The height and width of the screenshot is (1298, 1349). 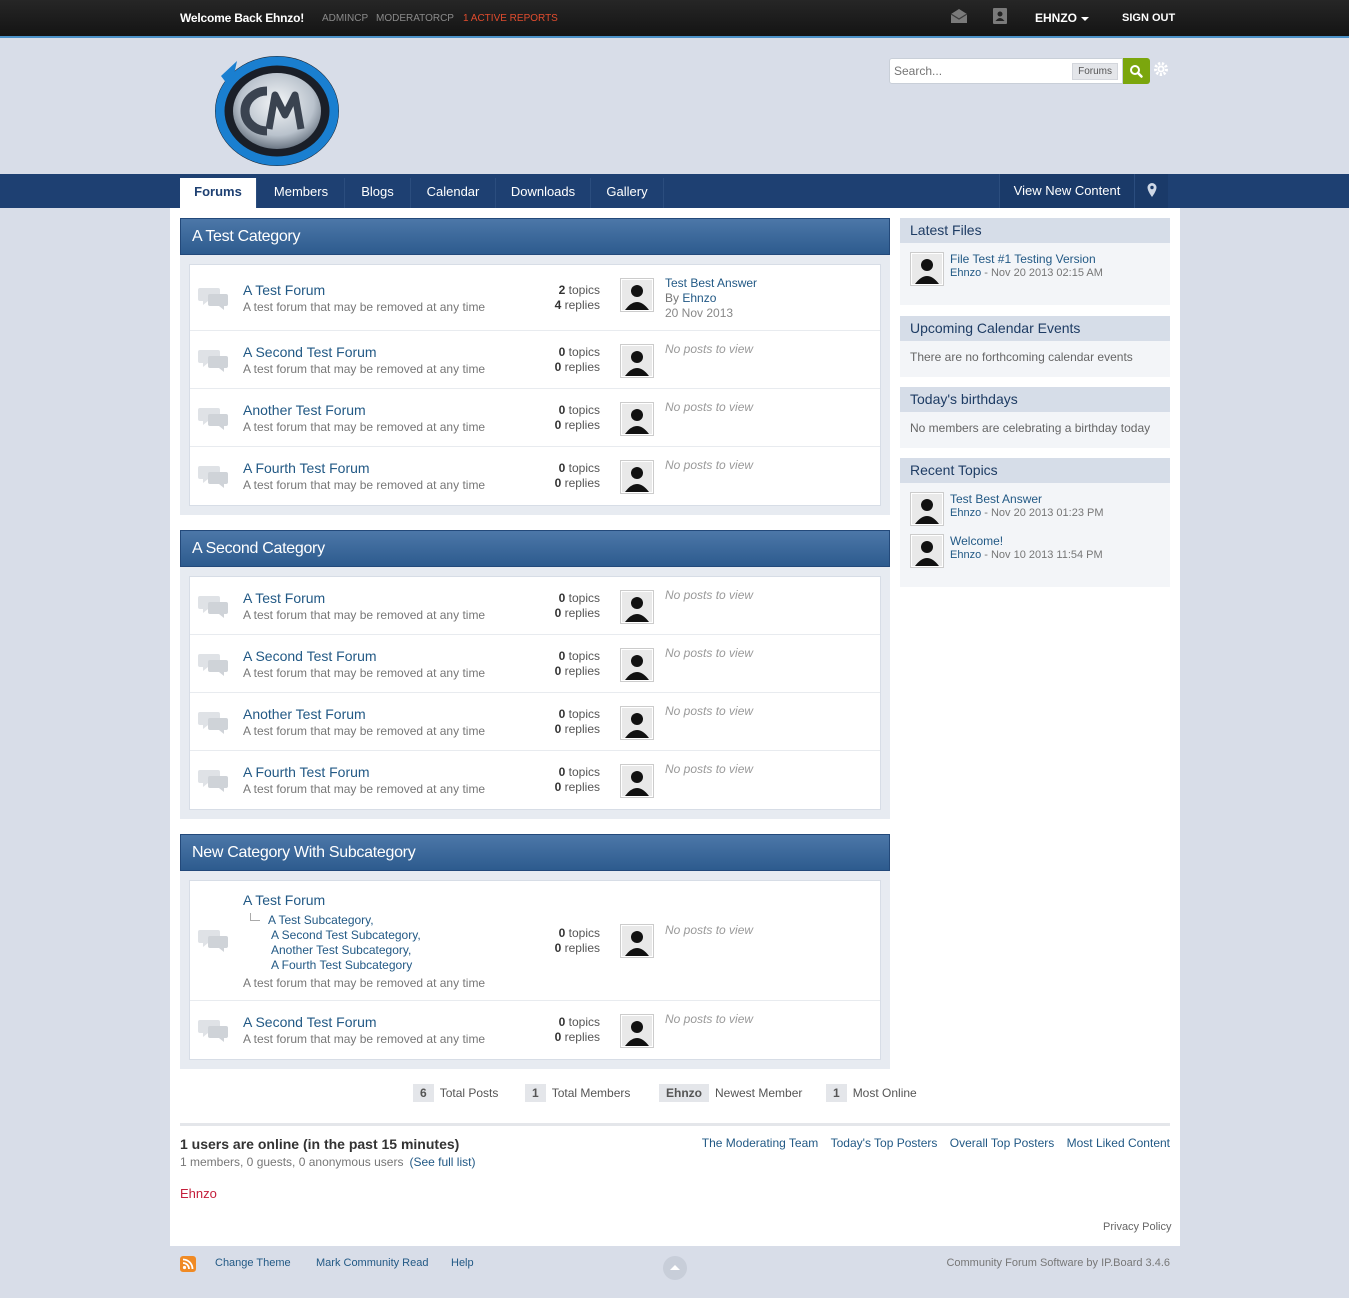 I want to click on mark-site-button, so click(x=1151, y=191).